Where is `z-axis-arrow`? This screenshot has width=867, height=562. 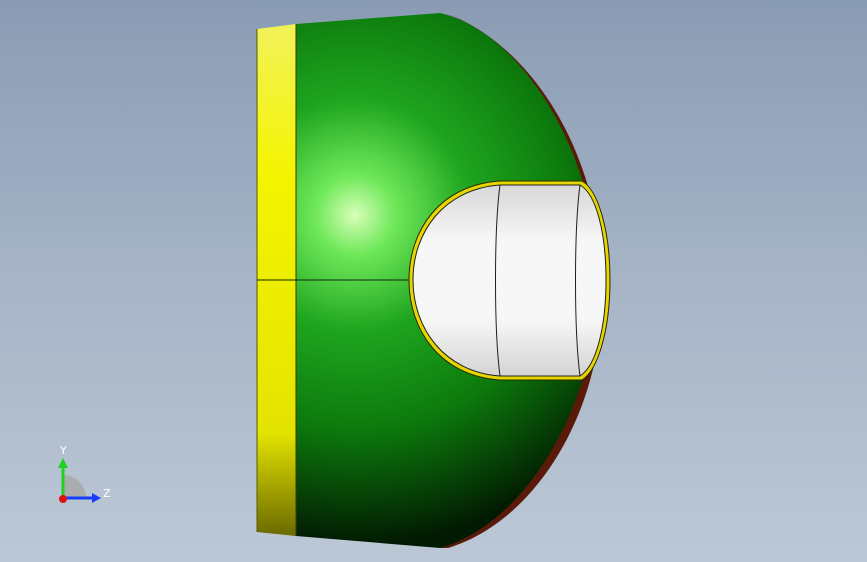 z-axis-arrow is located at coordinates (96, 498).